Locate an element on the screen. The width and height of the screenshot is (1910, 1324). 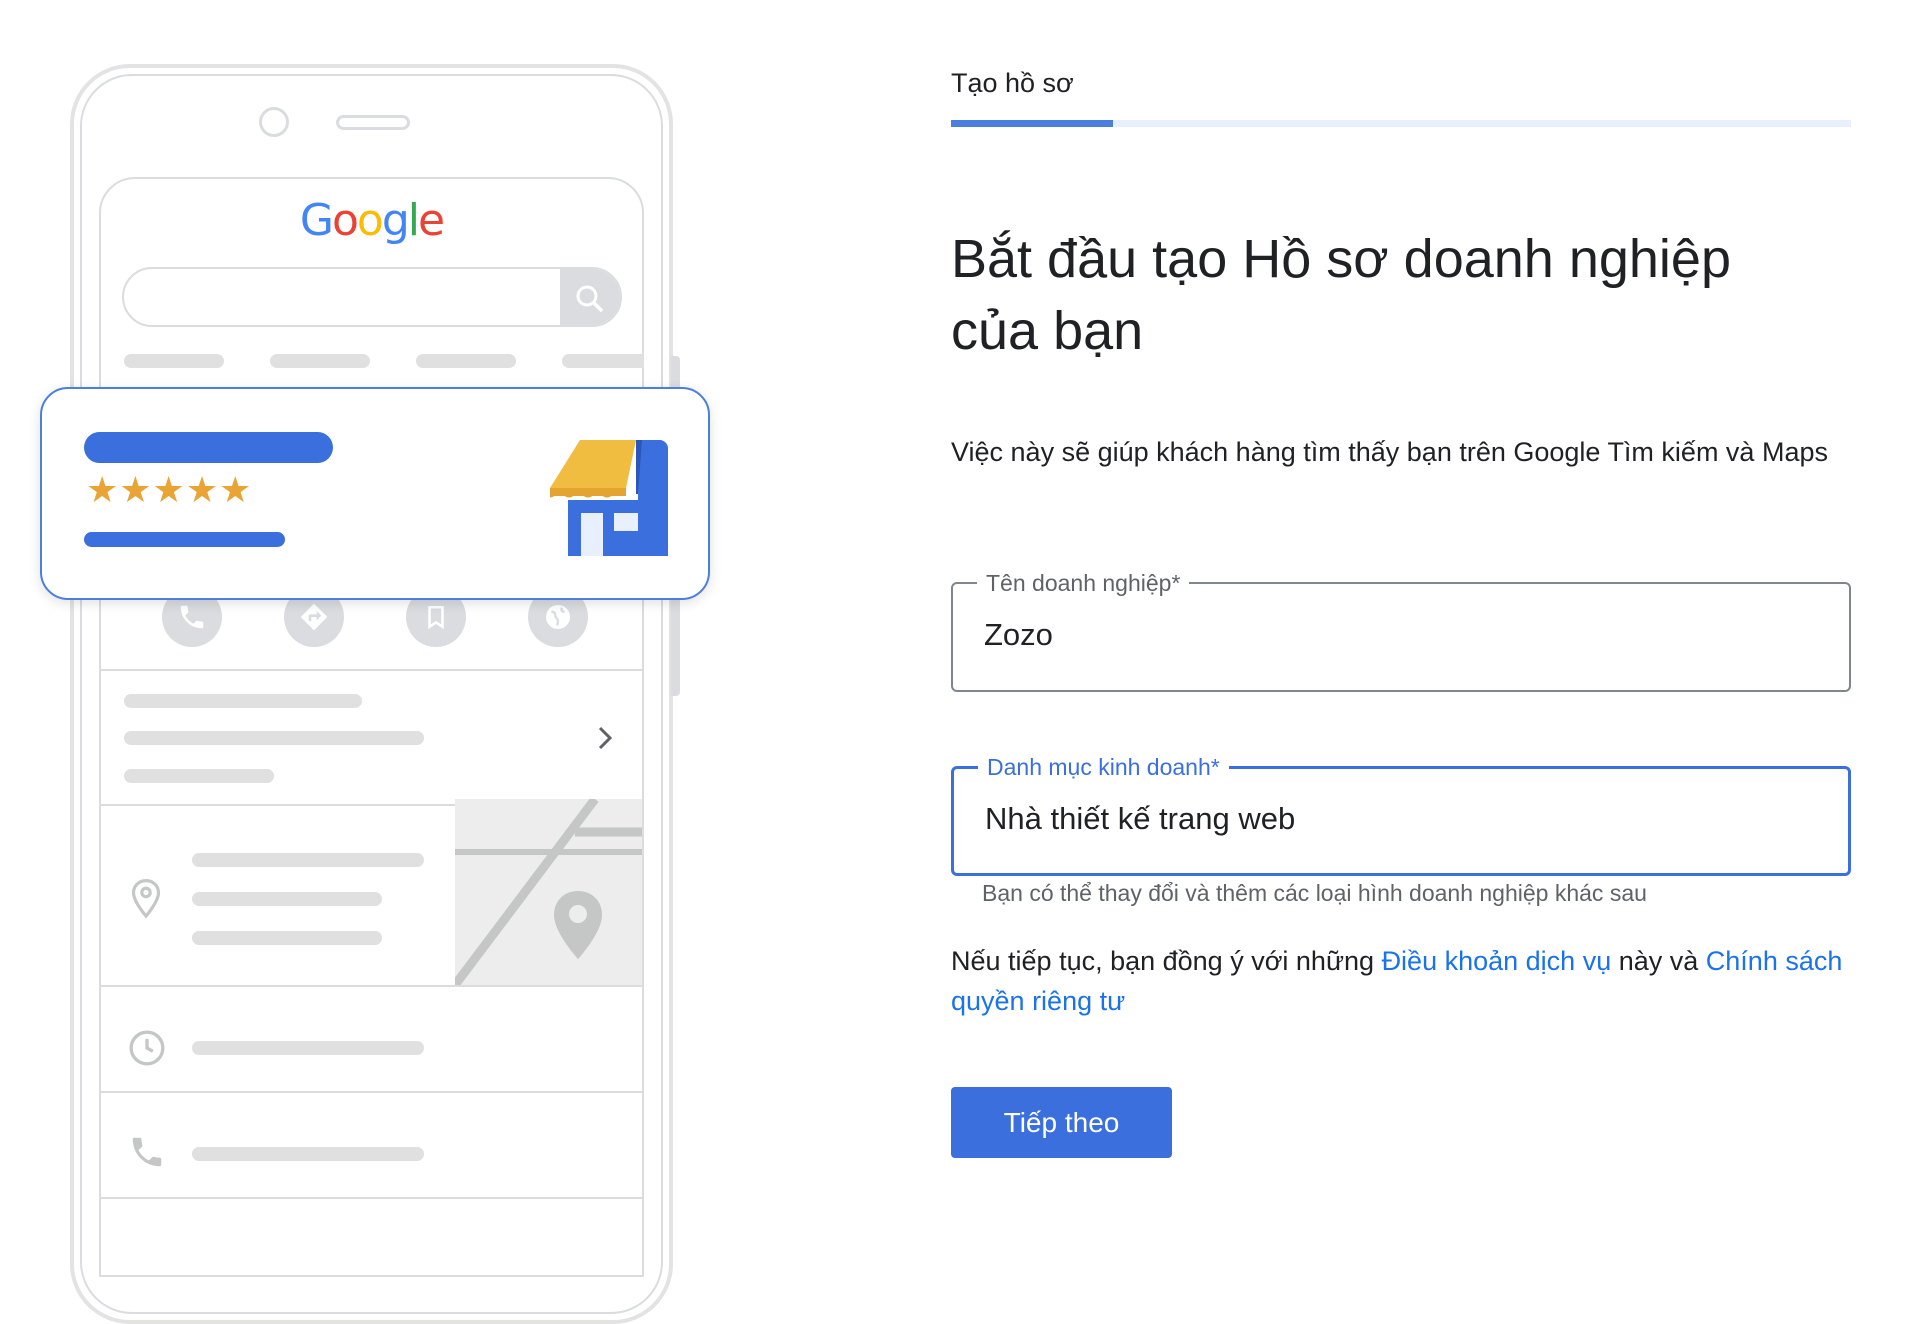
clock-icon is located at coordinates (147, 1048).